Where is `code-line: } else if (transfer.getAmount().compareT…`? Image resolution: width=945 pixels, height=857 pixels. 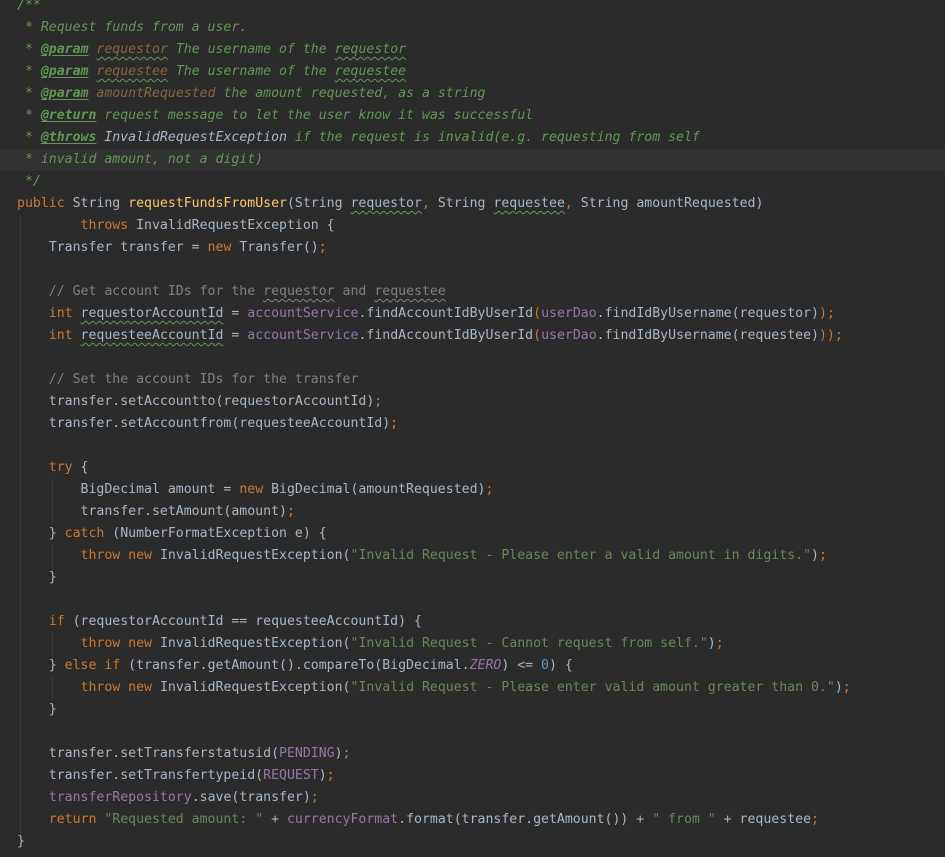 code-line: } else if (transfer.getAmount().compareT… is located at coordinates (472, 666).